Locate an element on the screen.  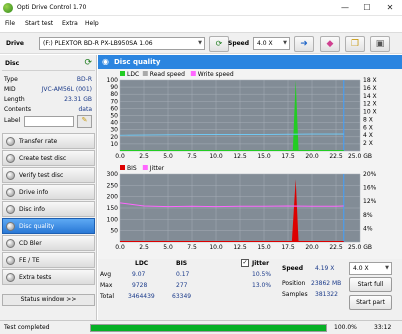
erase-button: ◆ is located at coordinates (330, 44).